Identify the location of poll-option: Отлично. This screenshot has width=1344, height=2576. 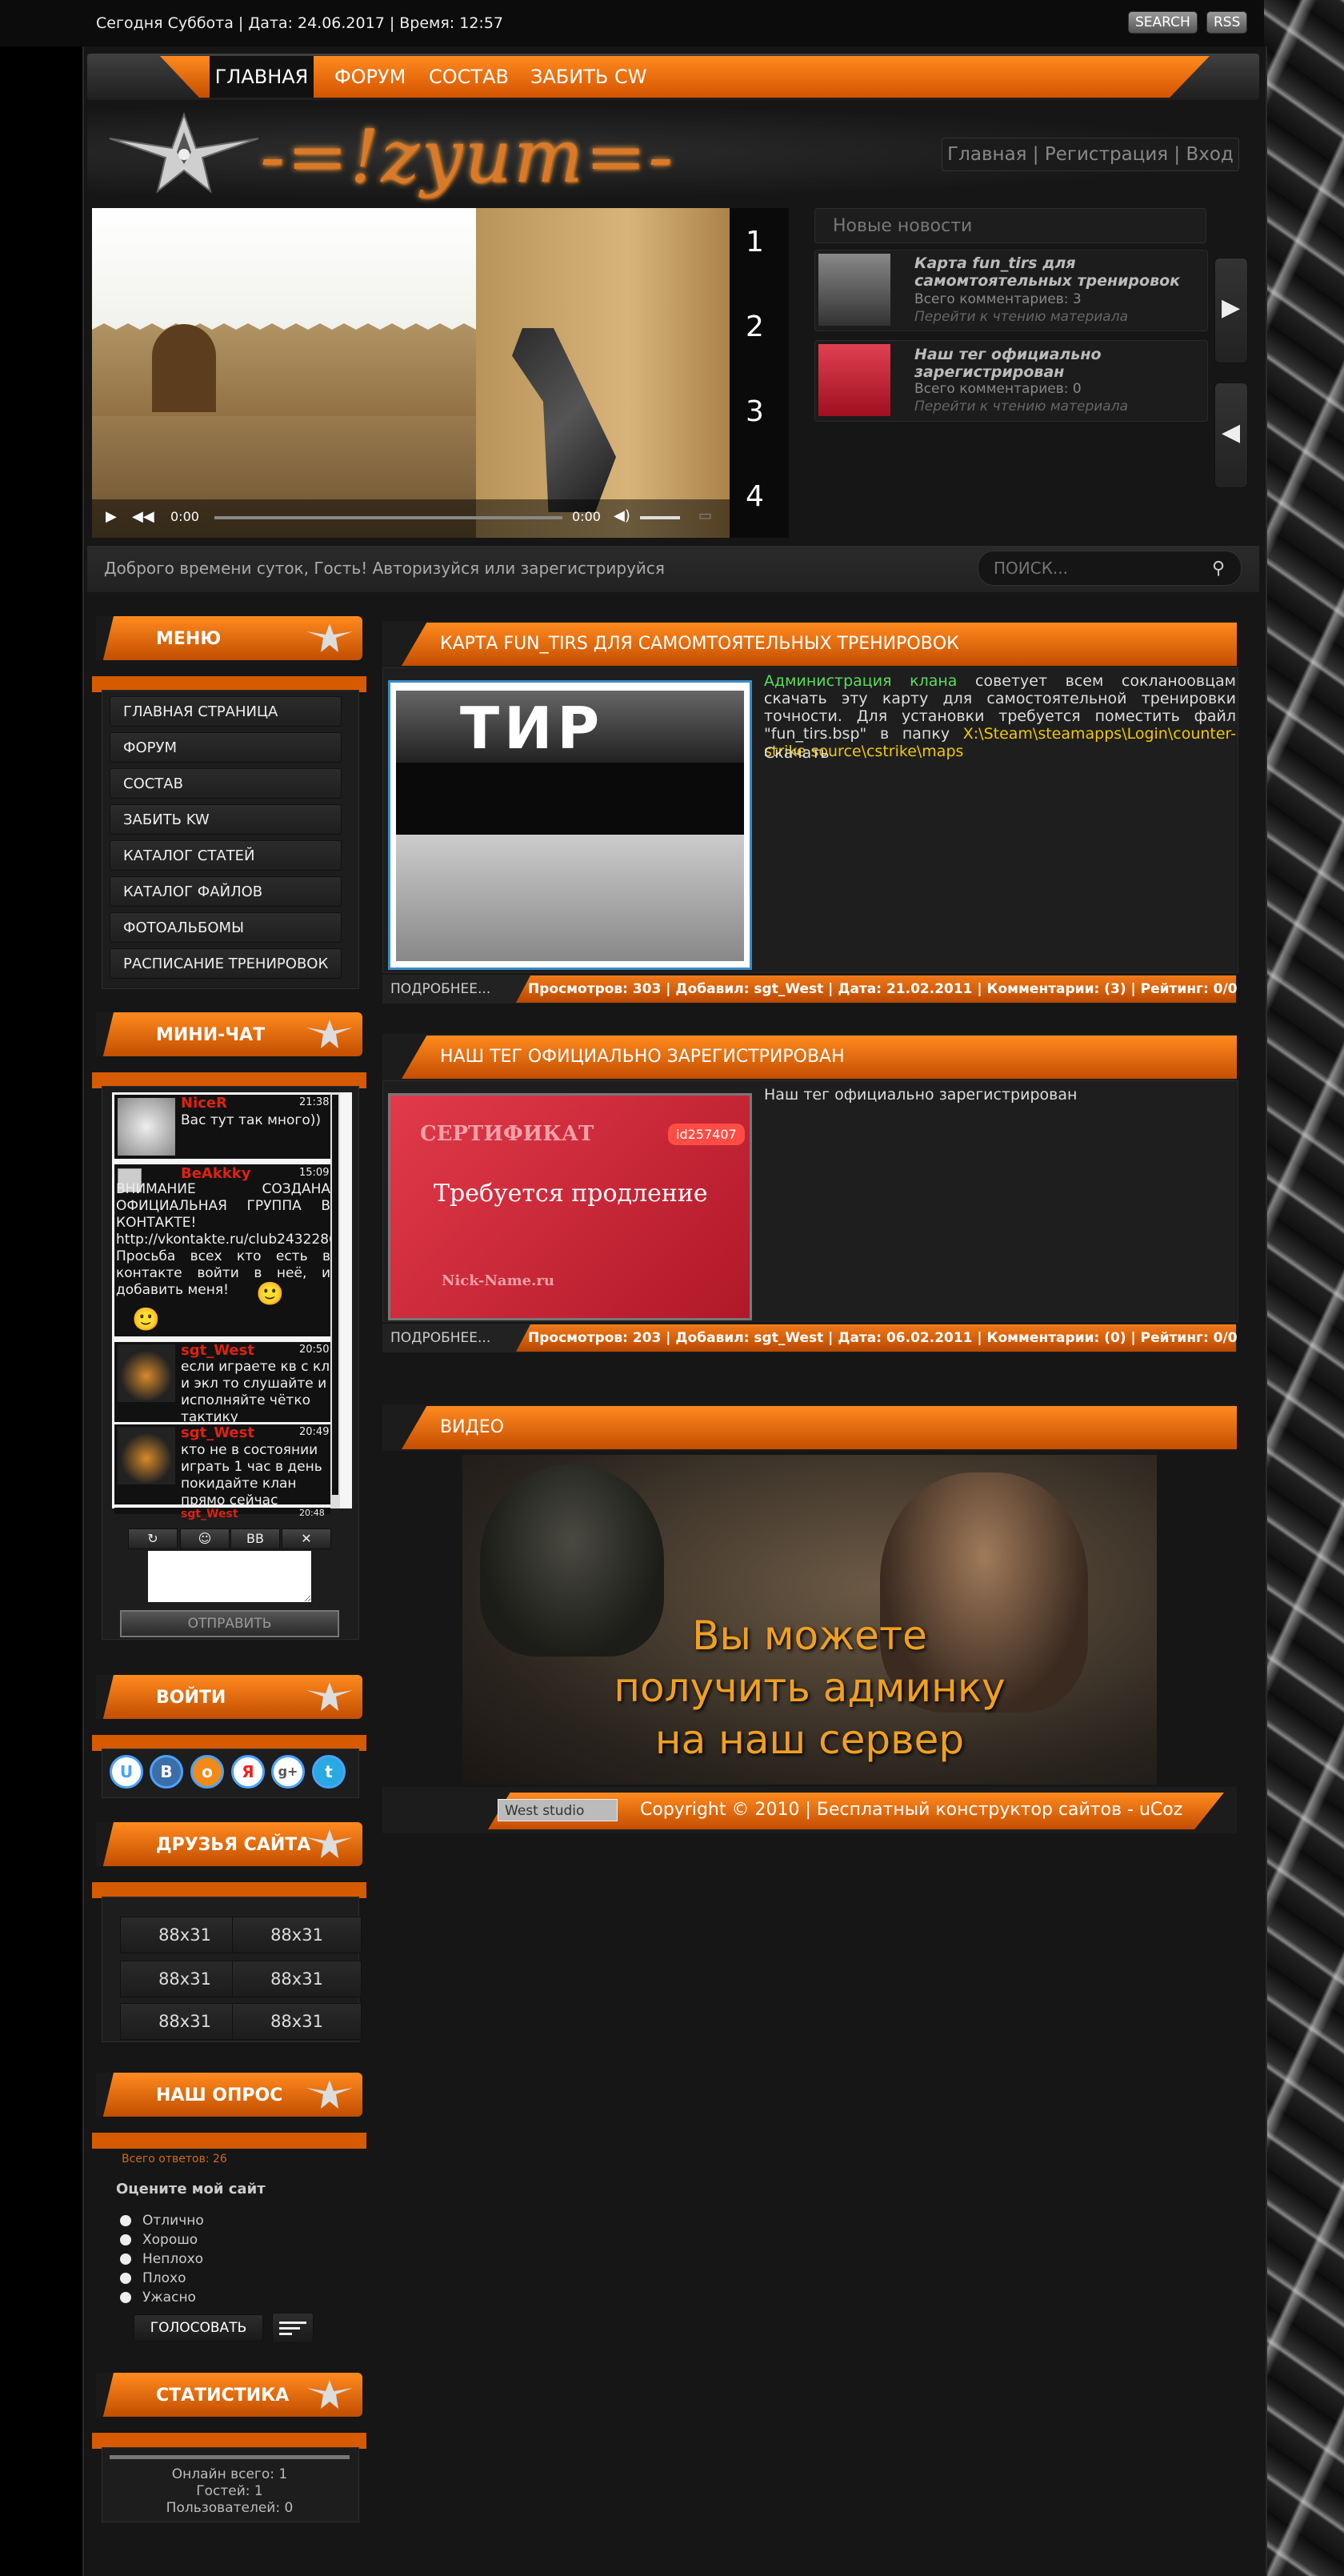
(162, 2221).